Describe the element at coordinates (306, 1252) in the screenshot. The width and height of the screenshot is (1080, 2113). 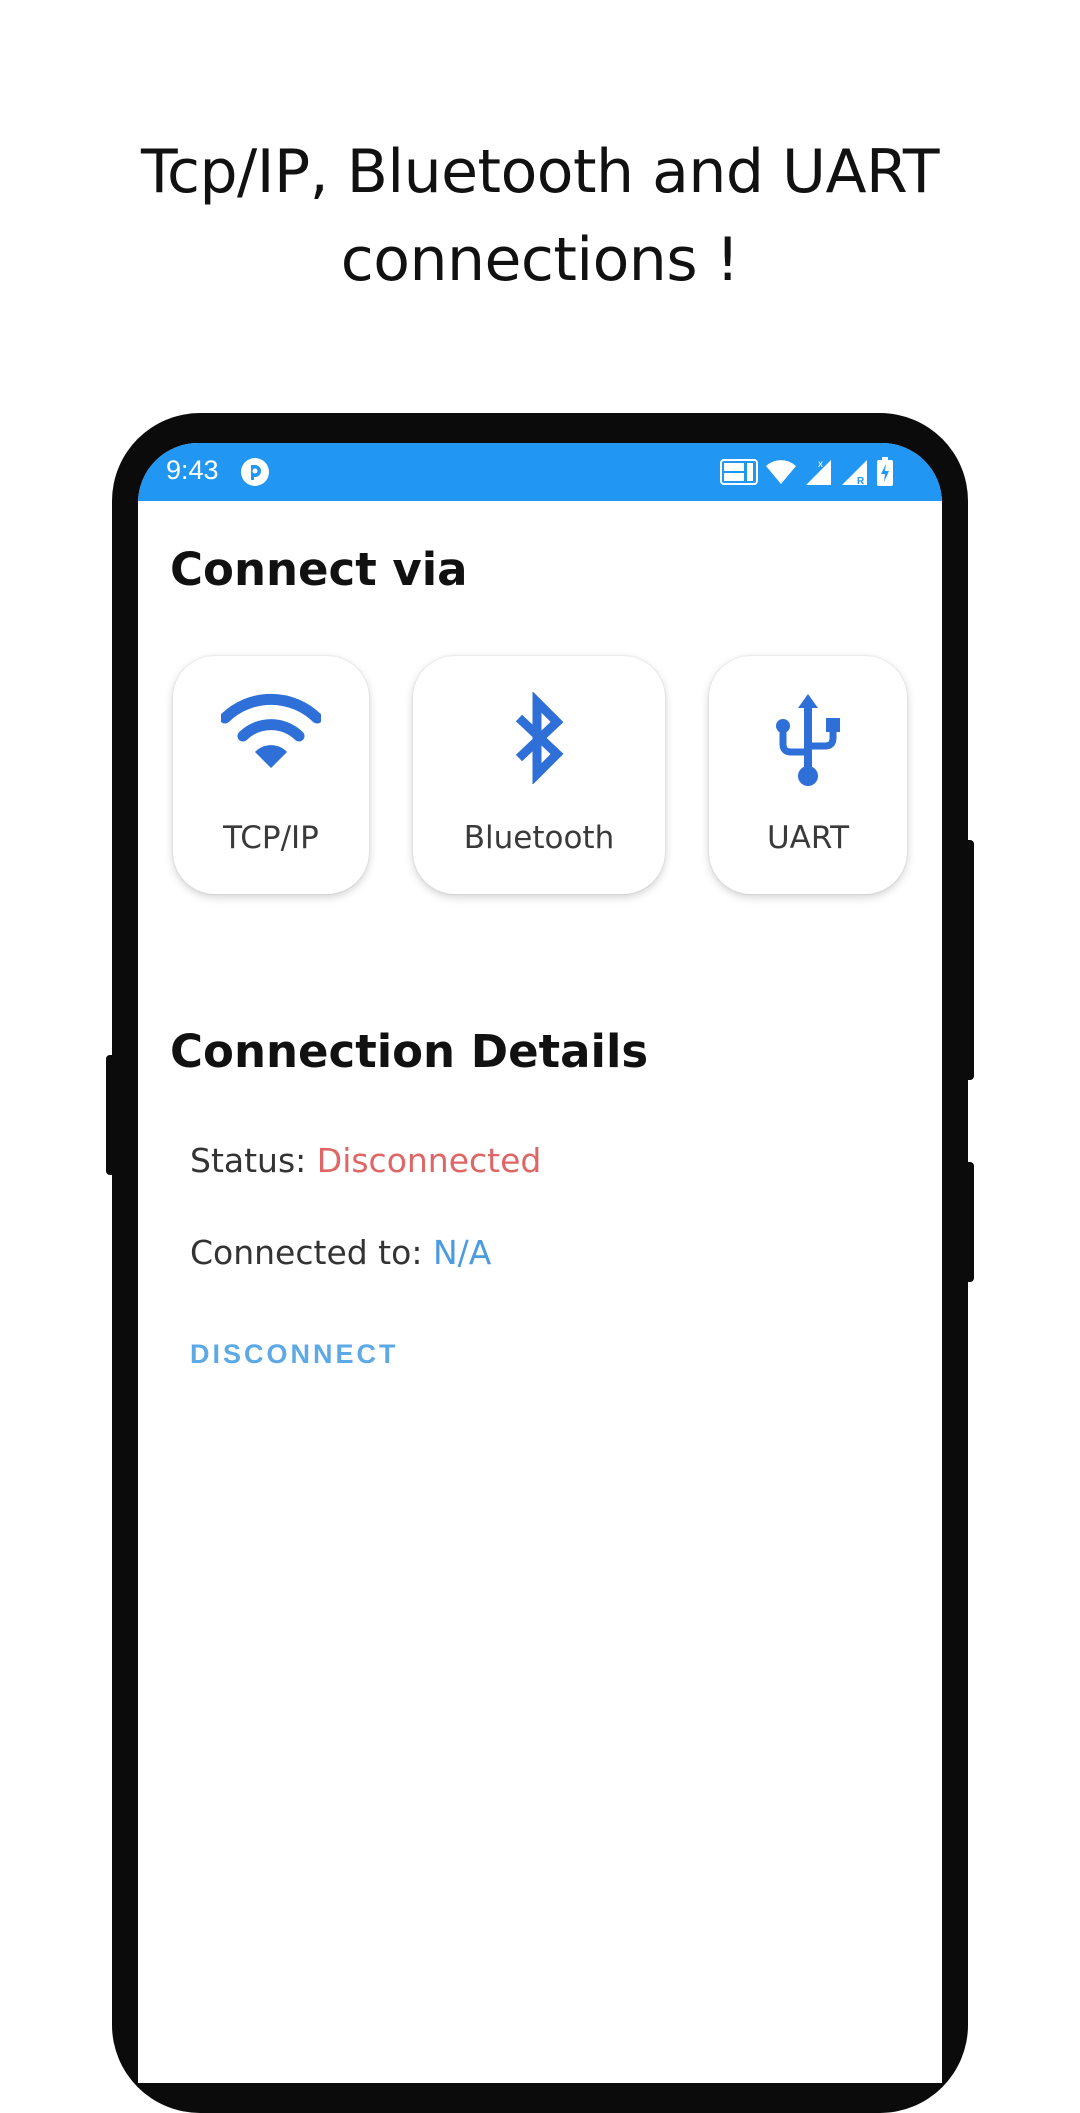
I see `connected-to-label: Connected to:` at that location.